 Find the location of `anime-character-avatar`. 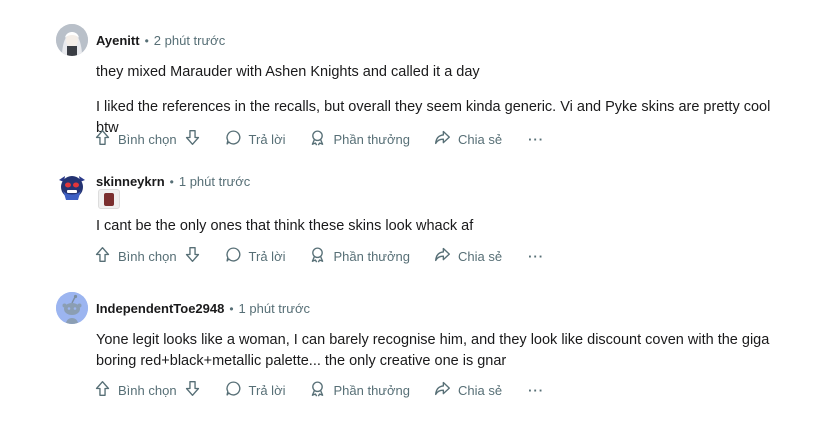

anime-character-avatar is located at coordinates (72, 40).